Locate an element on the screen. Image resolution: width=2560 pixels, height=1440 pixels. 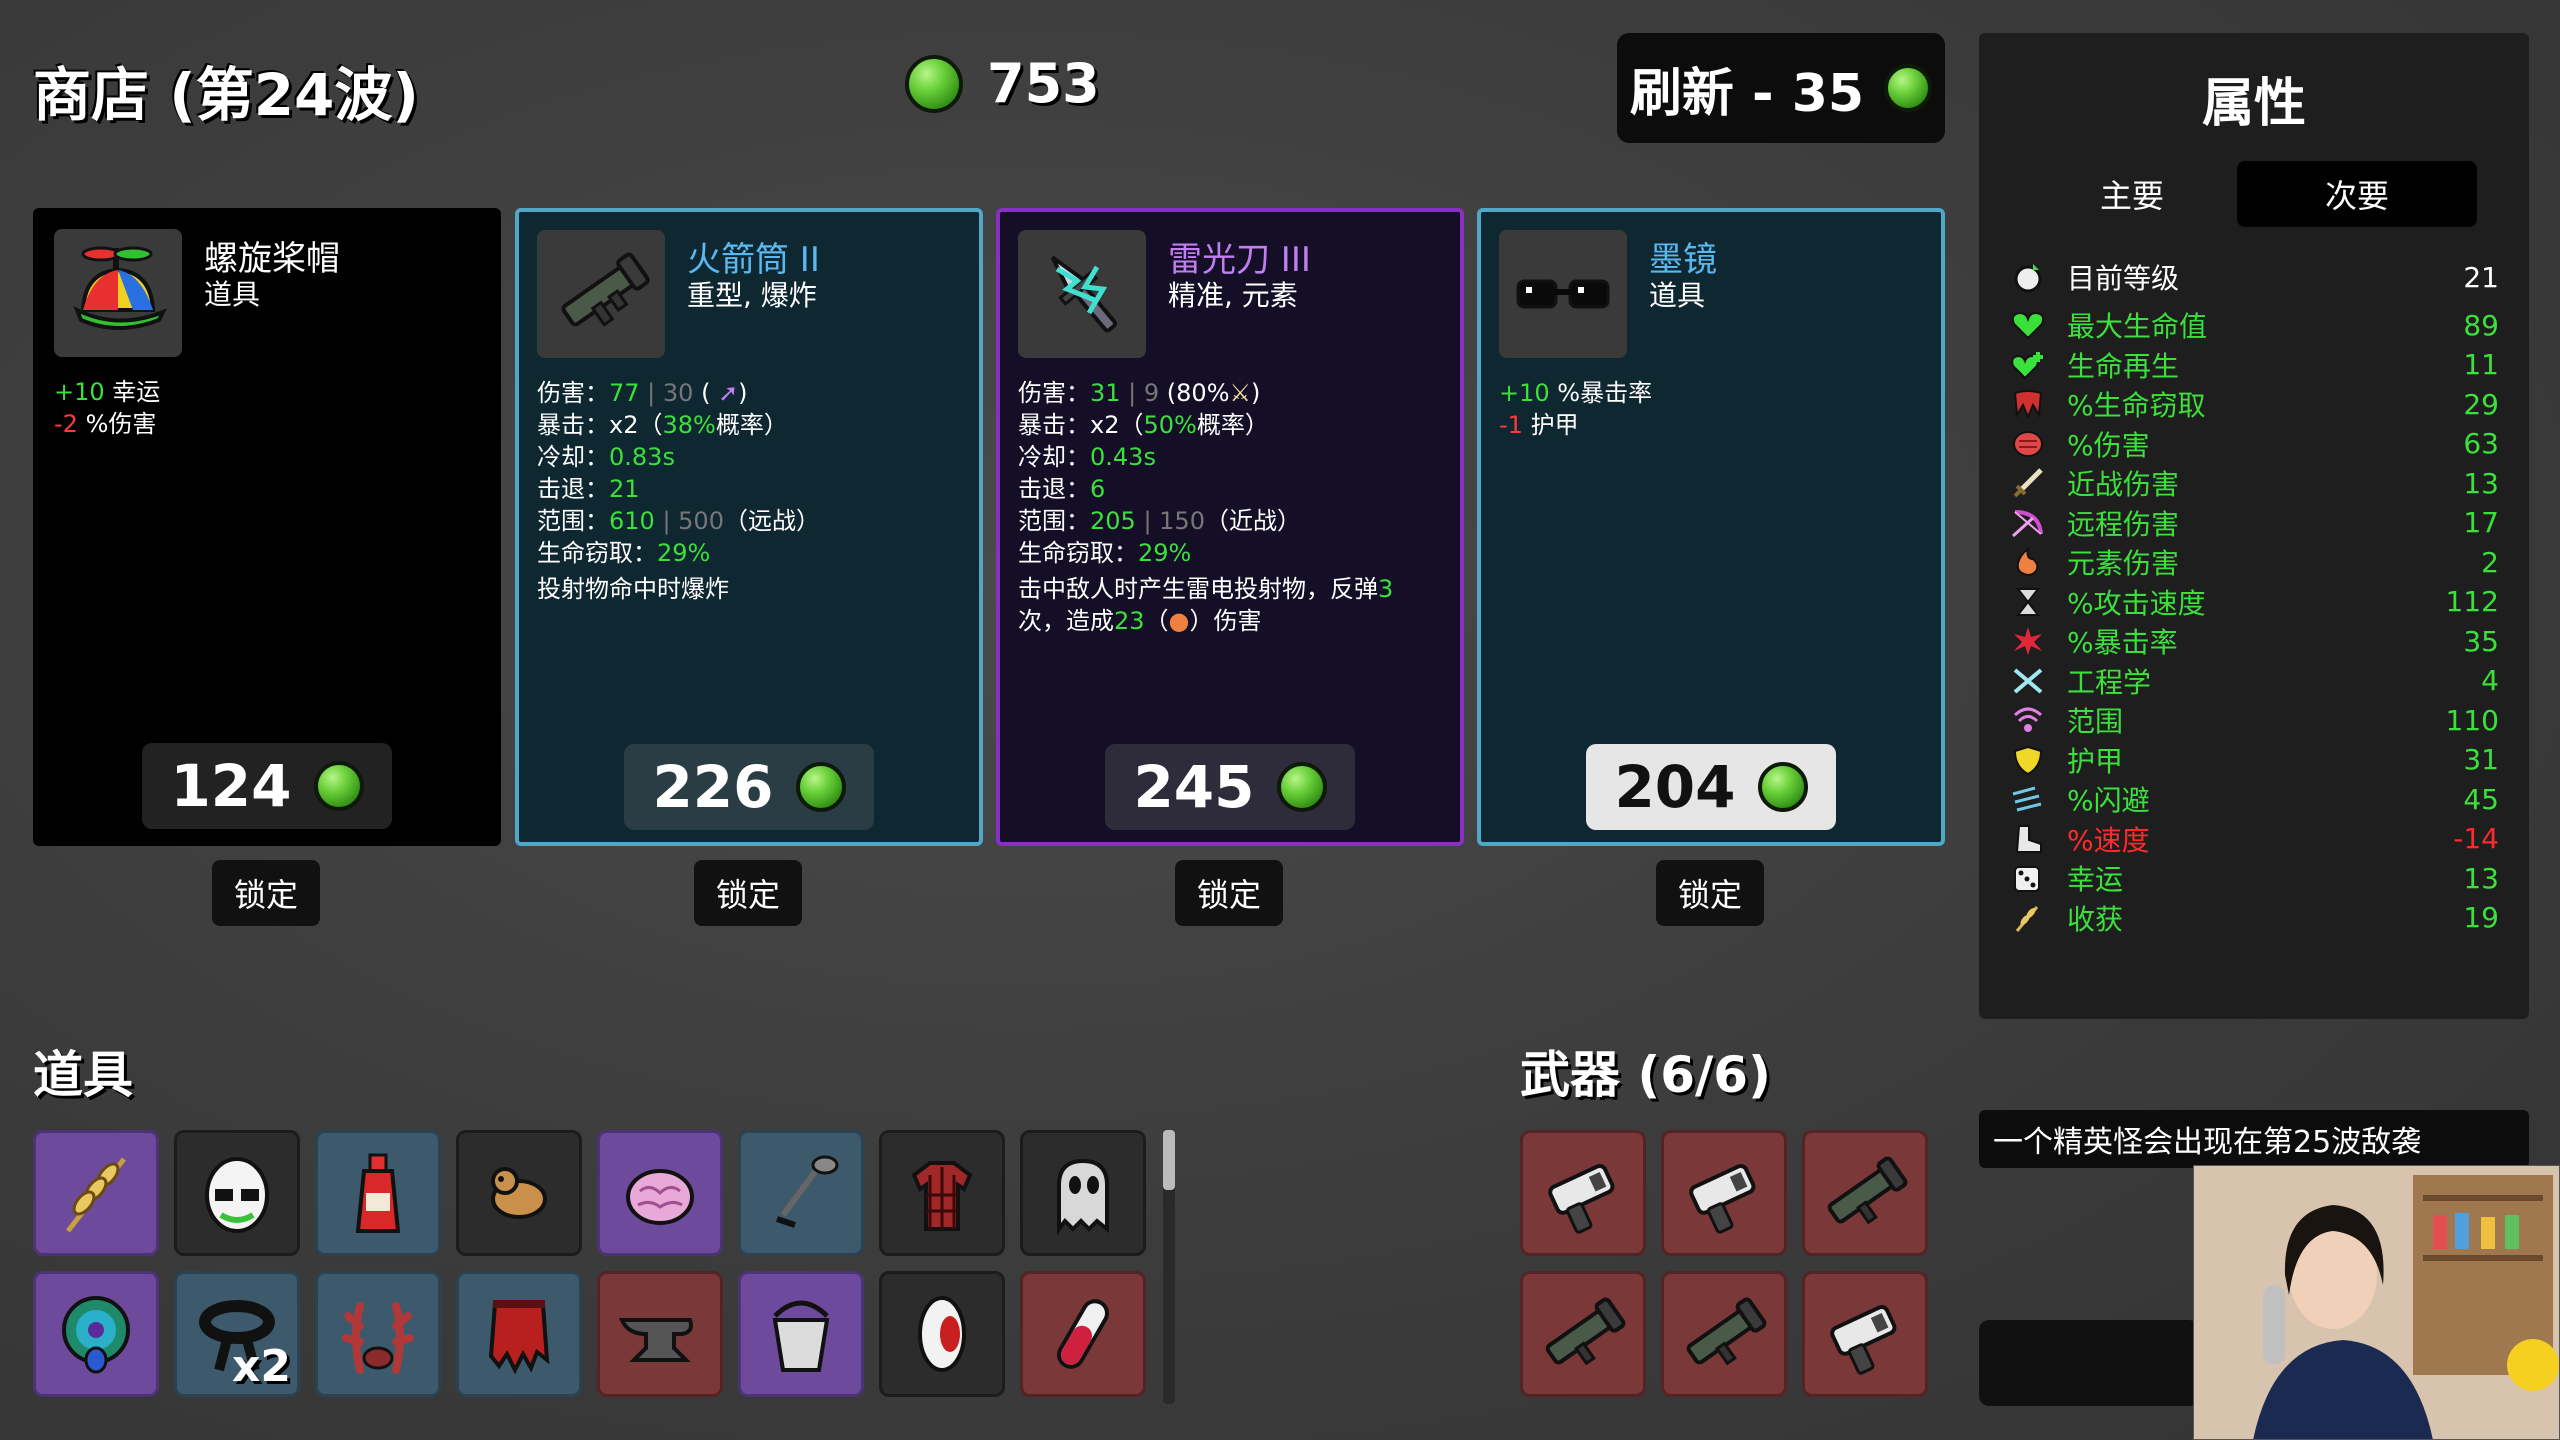
stat-row: %速度 -14 is located at coordinates (2254, 839).